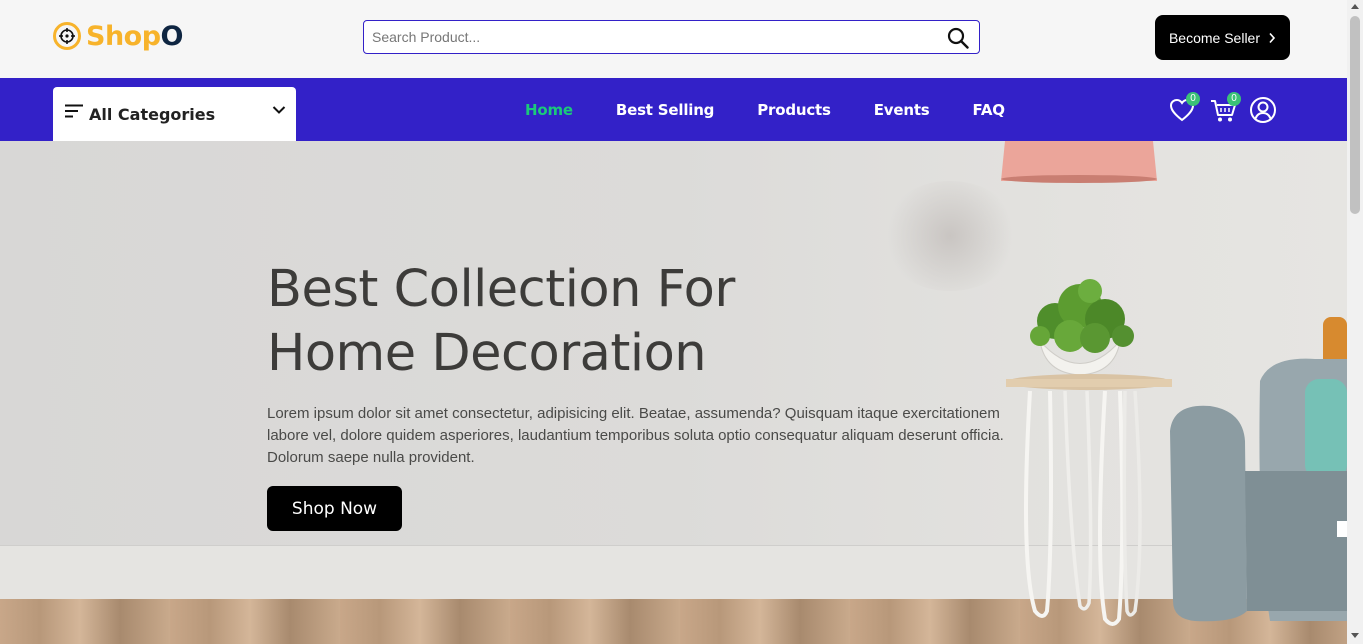 The height and width of the screenshot is (644, 1363). Describe the element at coordinates (1193, 99) in the screenshot. I see `wishlist-count-badge: 0` at that location.